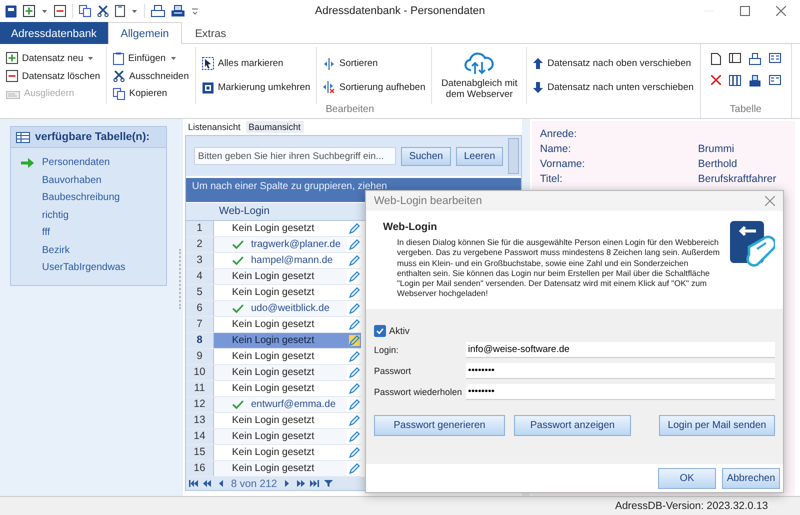 Image resolution: width=800 pixels, height=515 pixels. What do you see at coordinates (118, 58) in the screenshot?
I see `clipboard-icon` at bounding box center [118, 58].